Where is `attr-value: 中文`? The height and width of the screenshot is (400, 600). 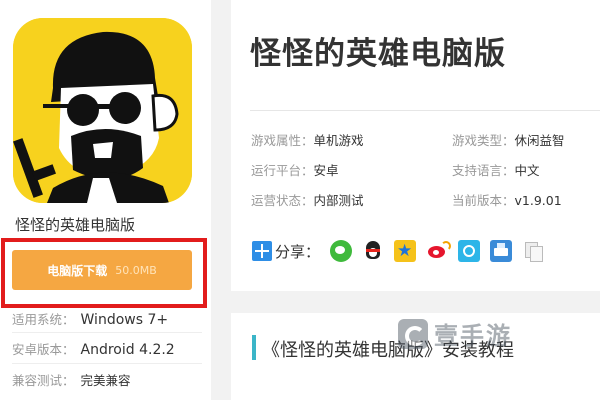 attr-value: 中文 is located at coordinates (527, 170).